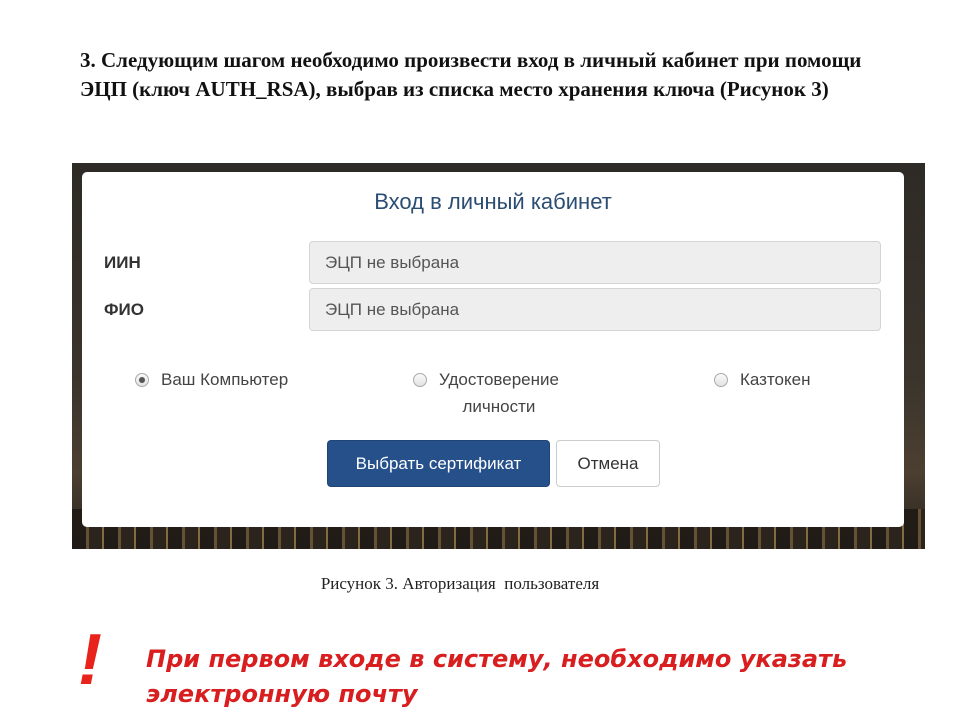 This screenshot has height=720, width=960. I want to click on fio-field, so click(595, 309).